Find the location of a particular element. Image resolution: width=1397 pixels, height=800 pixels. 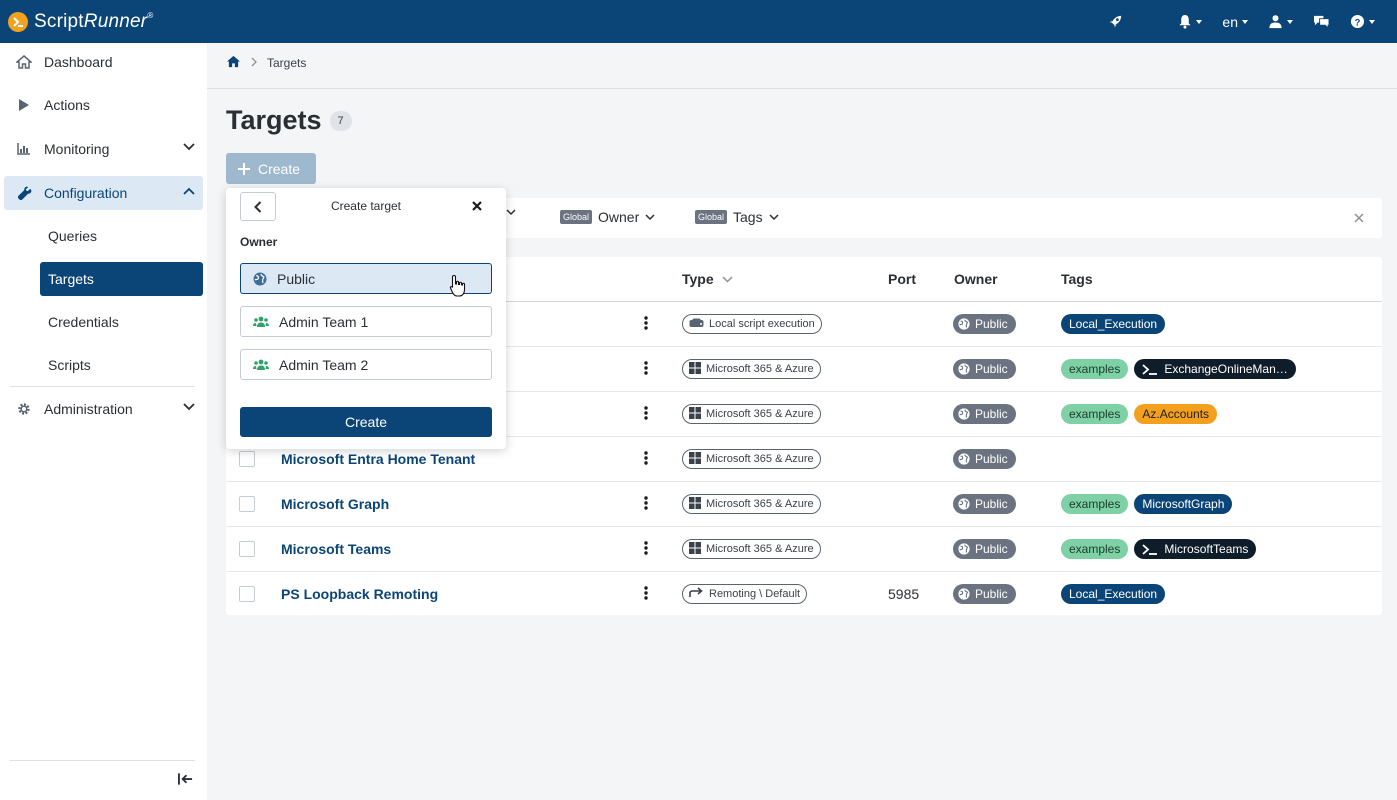

sidebar-item-monitoring: Monitoring is located at coordinates (103, 149).